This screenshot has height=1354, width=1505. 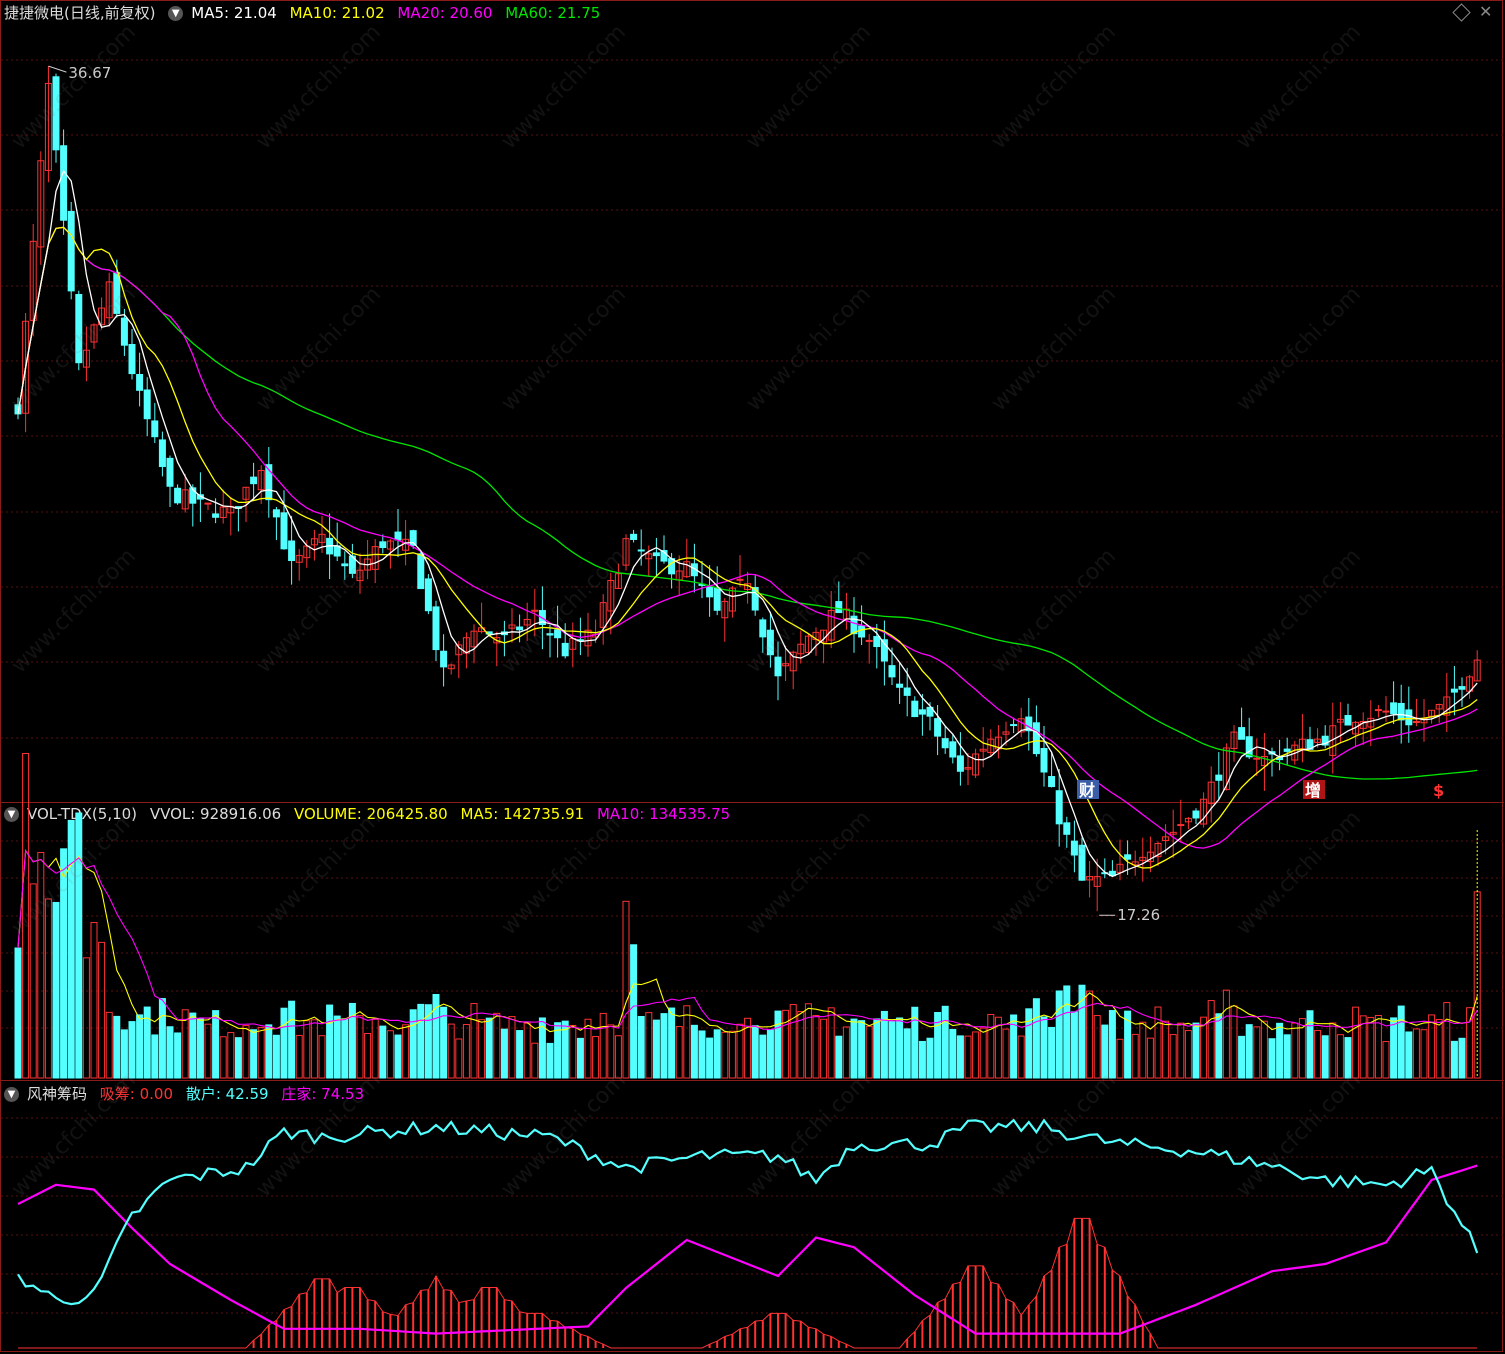 What do you see at coordinates (57, 69) in the screenshot?
I see `high-arrow` at bounding box center [57, 69].